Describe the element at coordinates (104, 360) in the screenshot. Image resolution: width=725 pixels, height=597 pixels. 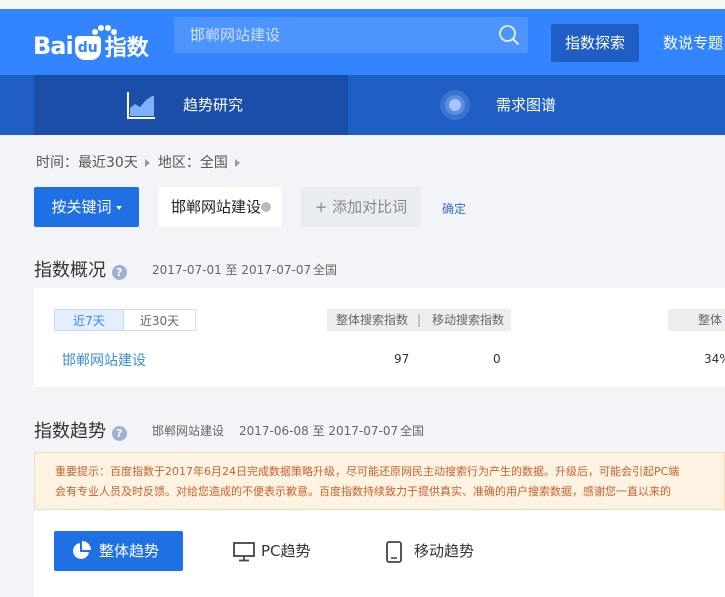
I see `overview-keyword-link: 邯郸网站建设` at that location.